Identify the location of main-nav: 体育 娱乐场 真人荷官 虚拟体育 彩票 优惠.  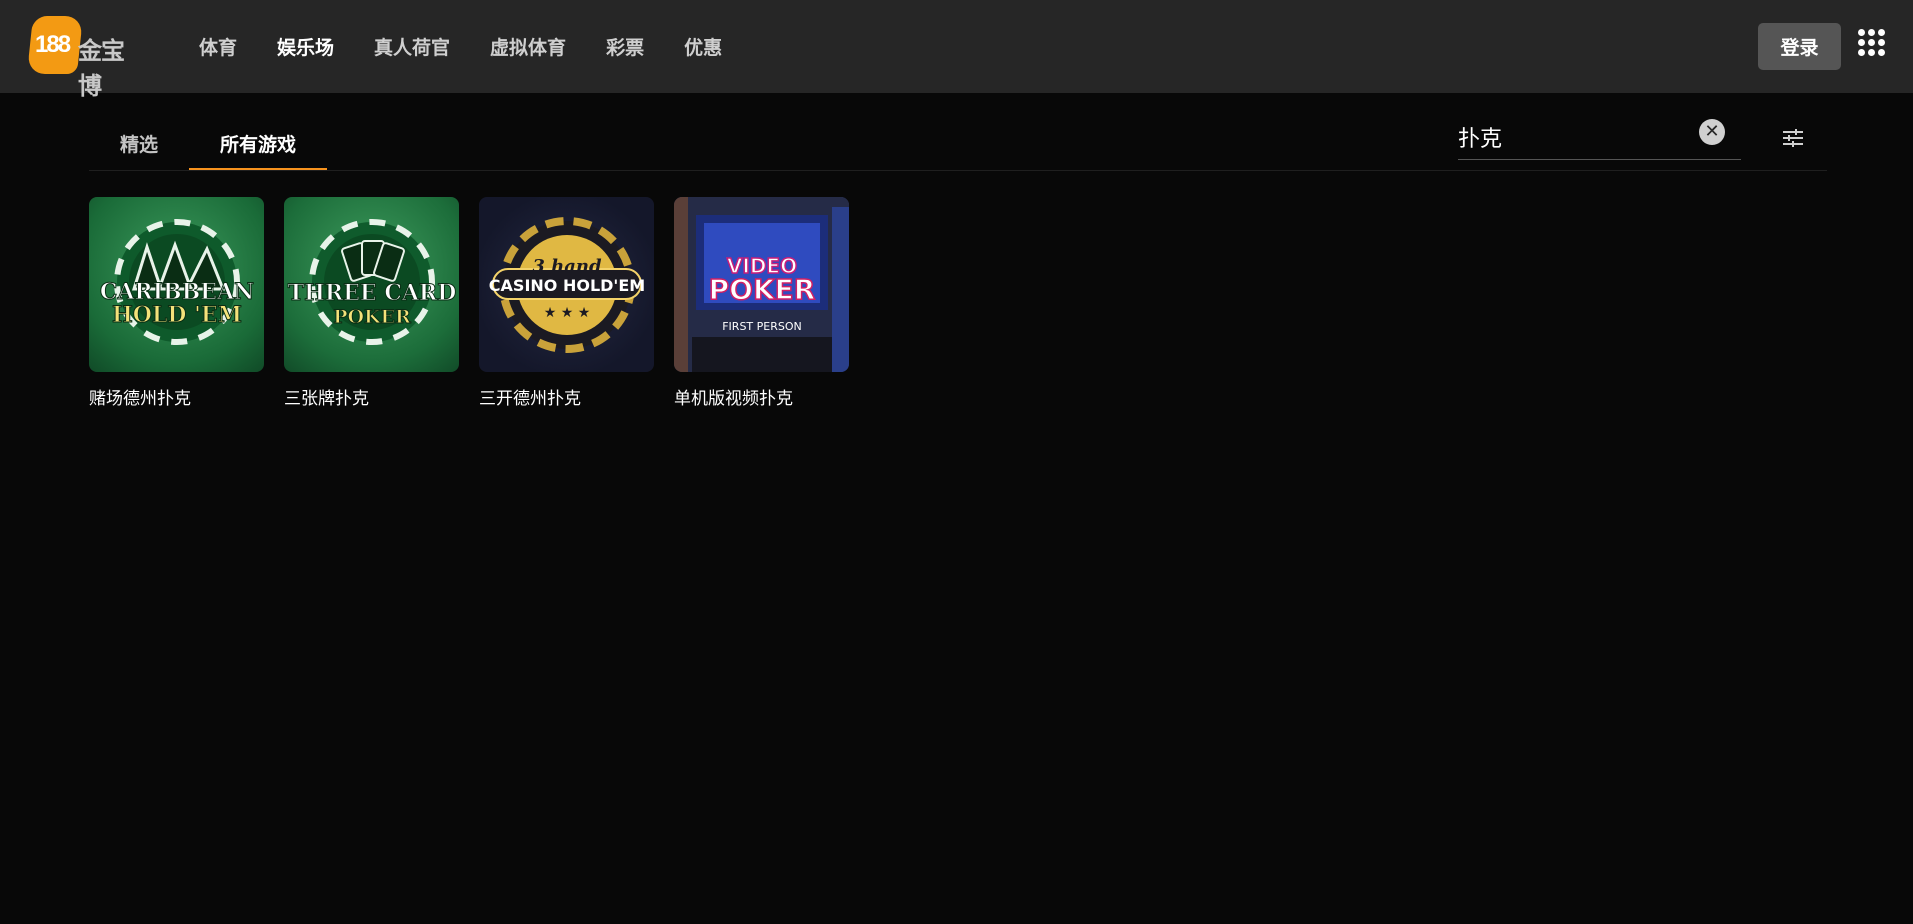
(480, 46).